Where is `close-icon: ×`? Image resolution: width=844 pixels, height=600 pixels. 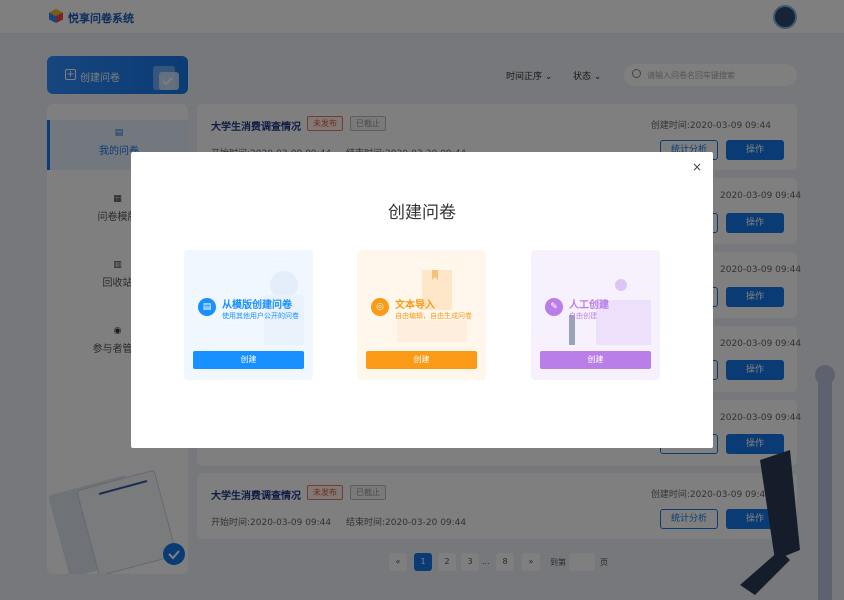 close-icon: × is located at coordinates (697, 167).